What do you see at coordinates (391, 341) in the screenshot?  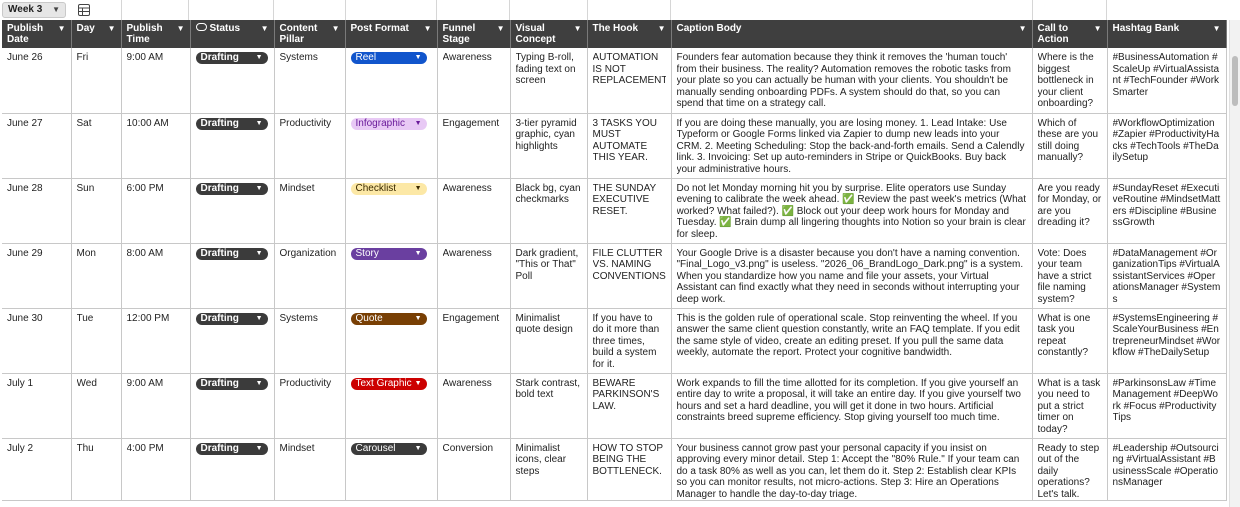 I see `cell-post-format: Quote ▼` at bounding box center [391, 341].